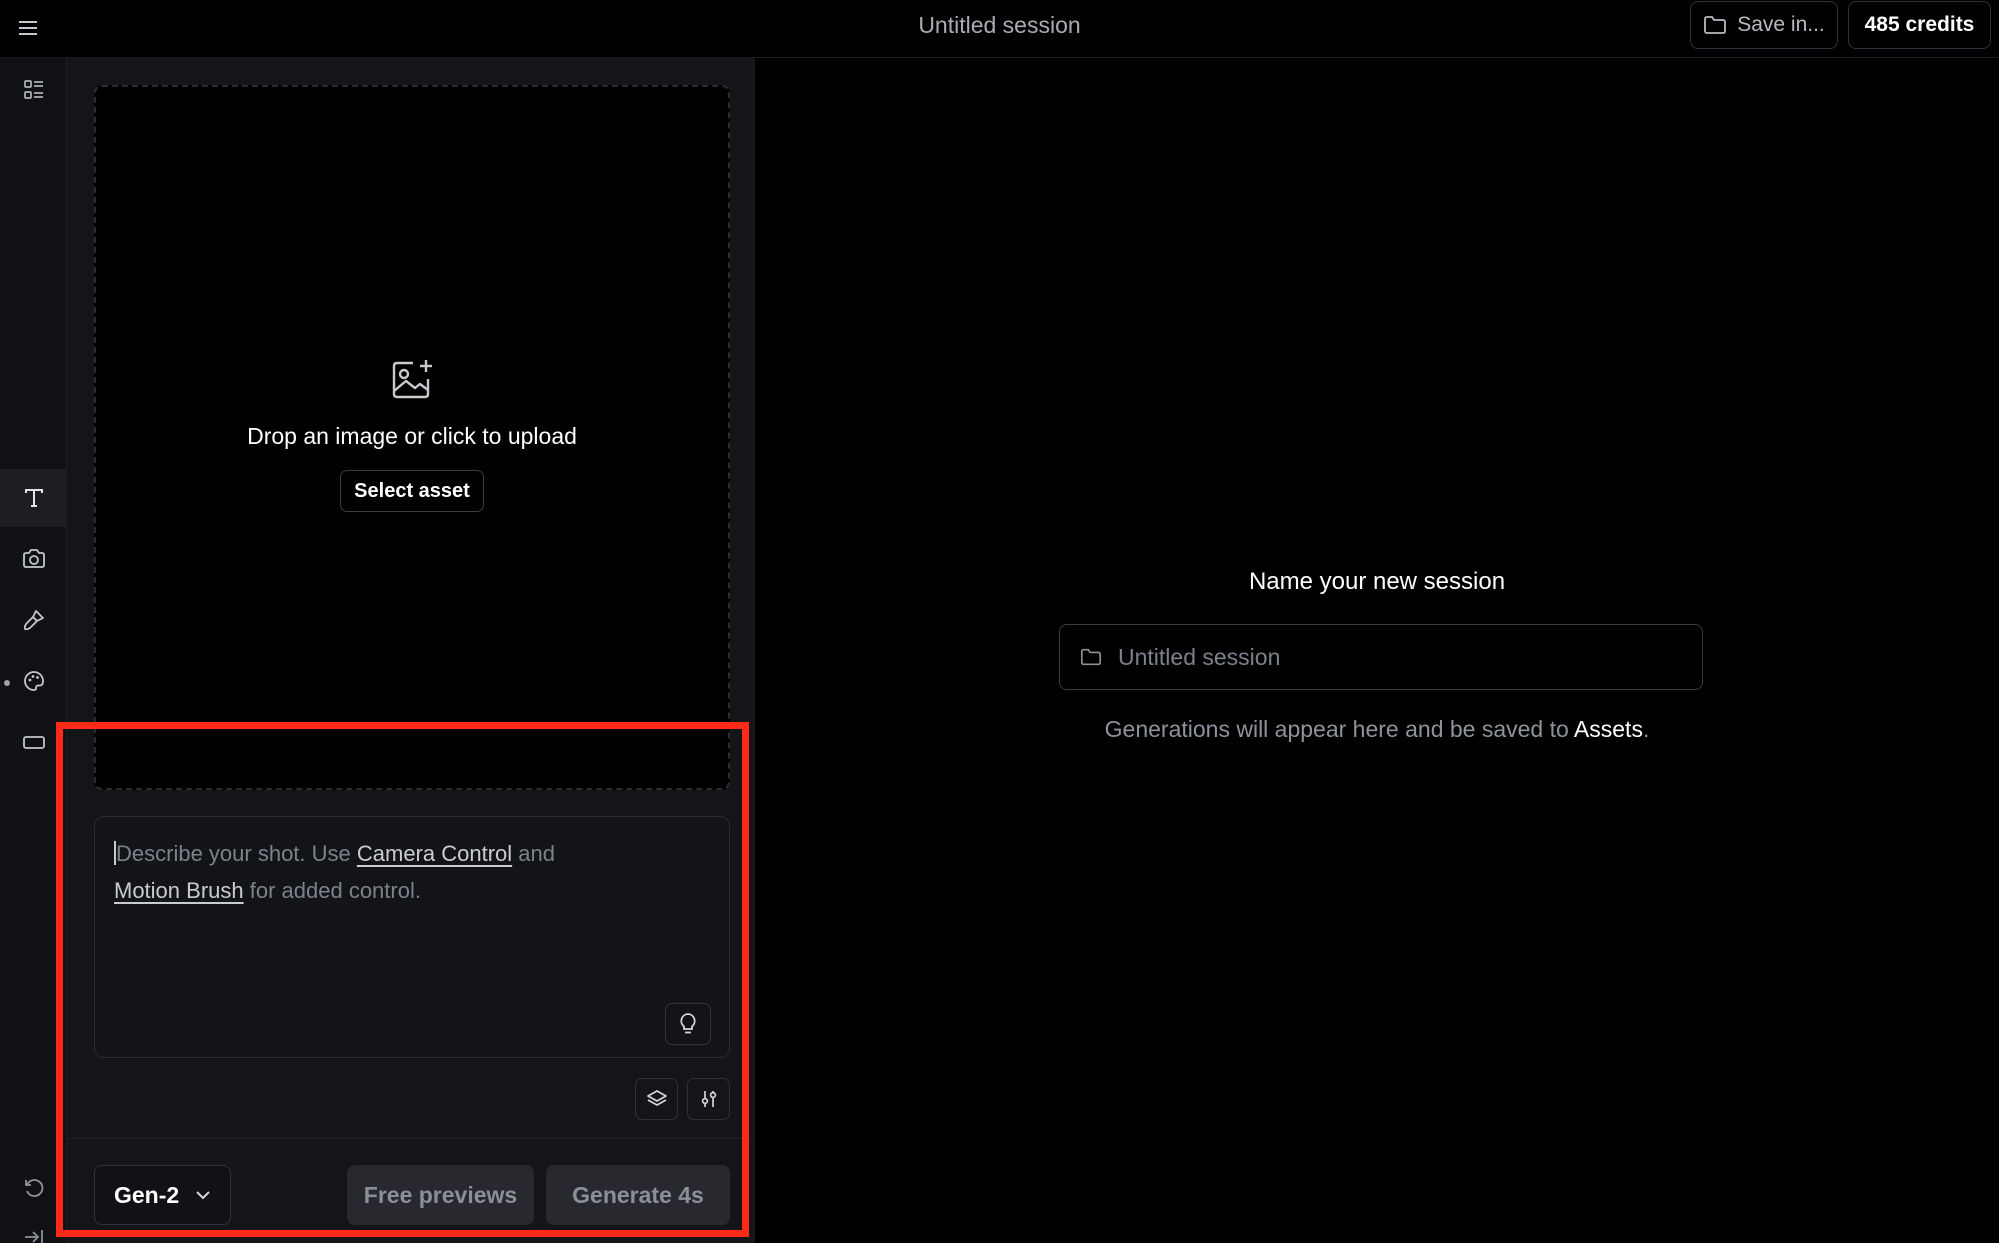 Image resolution: width=1999 pixels, height=1243 pixels. Describe the element at coordinates (34, 1234) in the screenshot. I see `arrow-to-right-icon` at that location.